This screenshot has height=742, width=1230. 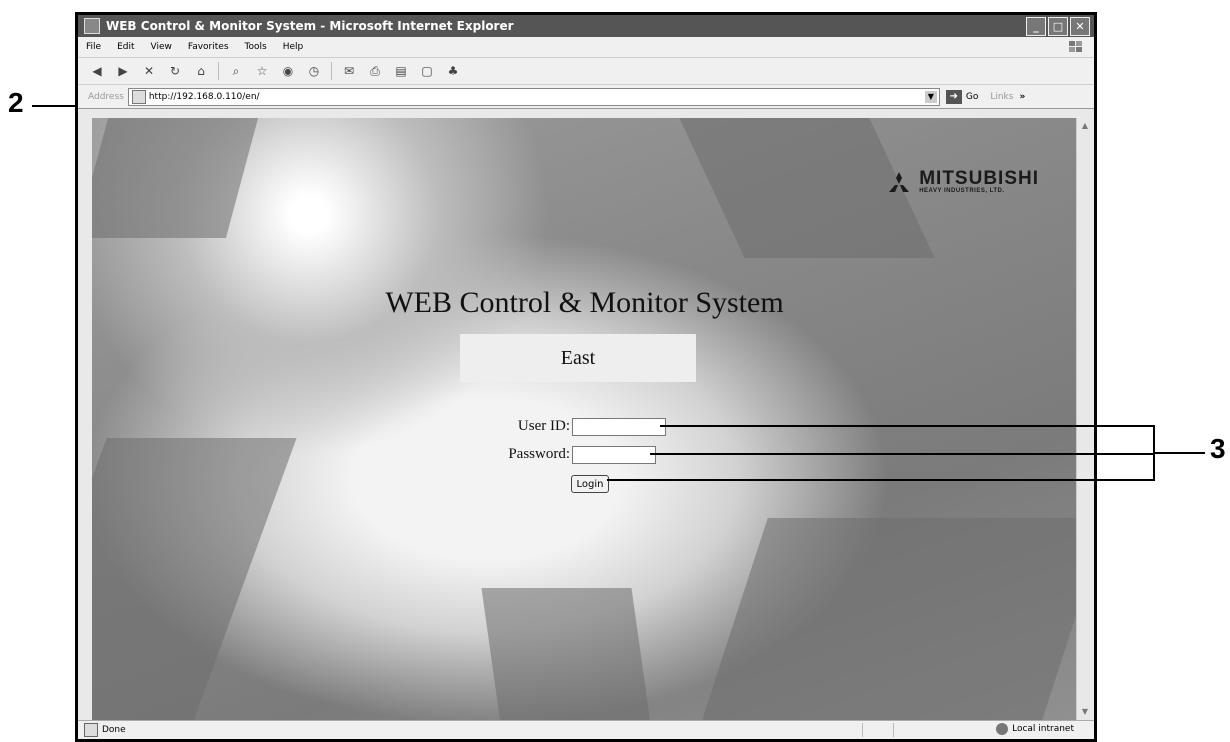 I want to click on password-input, so click(x=614, y=455).